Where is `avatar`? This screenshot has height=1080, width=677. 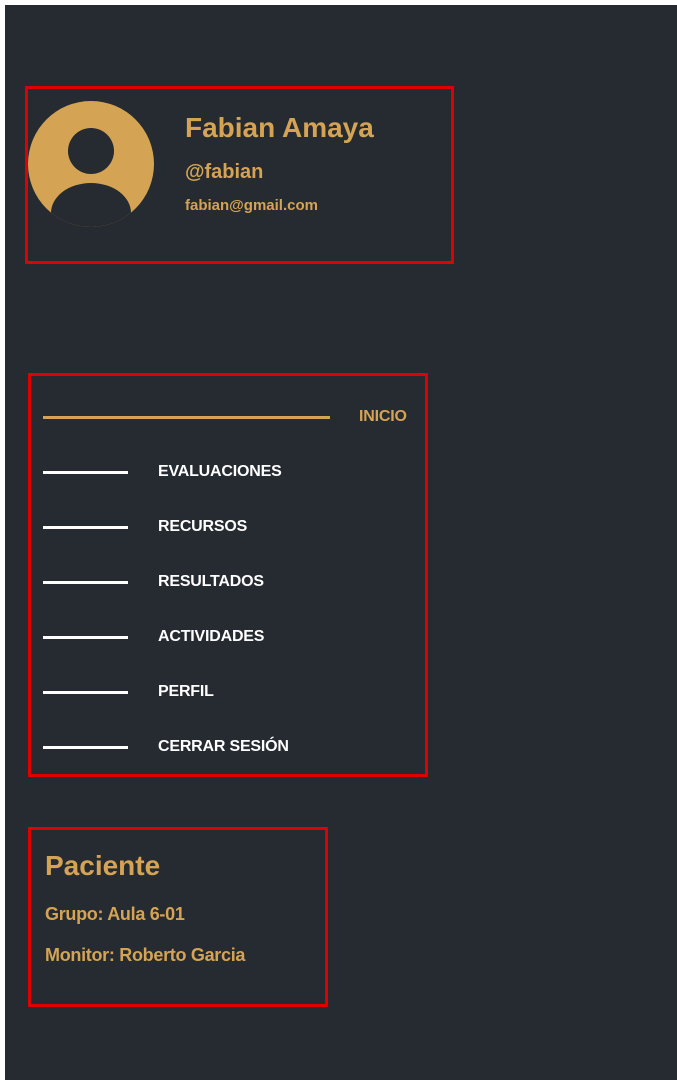 avatar is located at coordinates (91, 164).